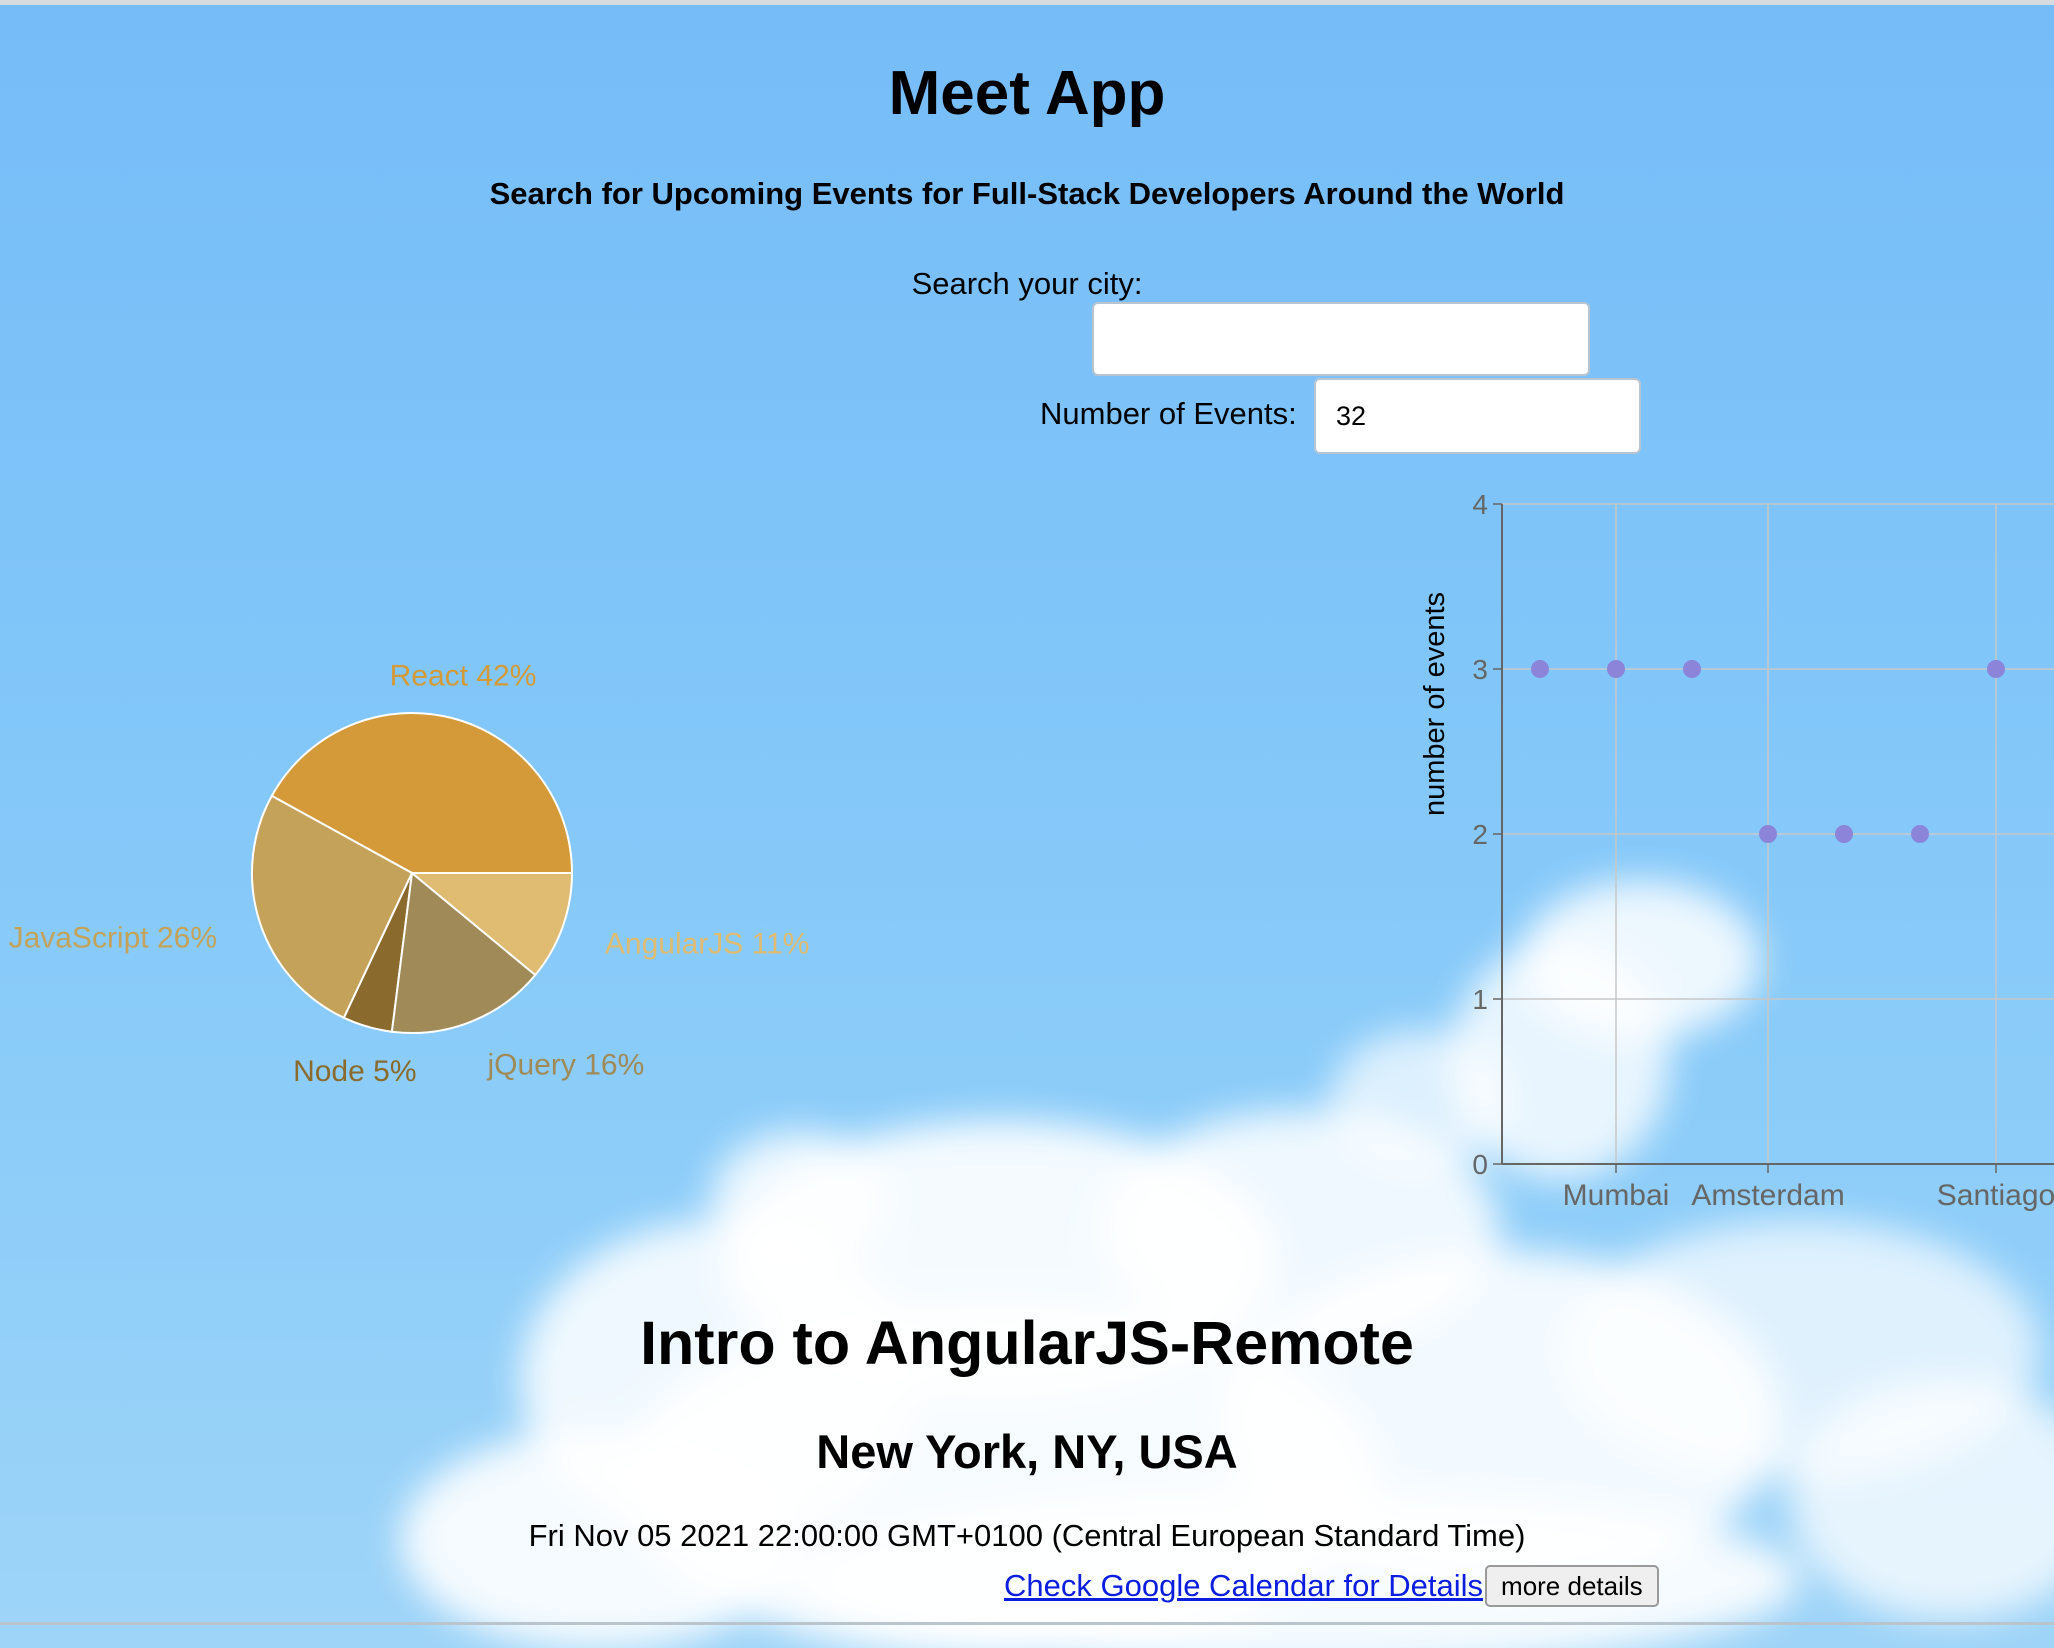 The height and width of the screenshot is (1648, 2054). What do you see at coordinates (1027, 1451) in the screenshot?
I see `event-location: New York, NY, USA` at bounding box center [1027, 1451].